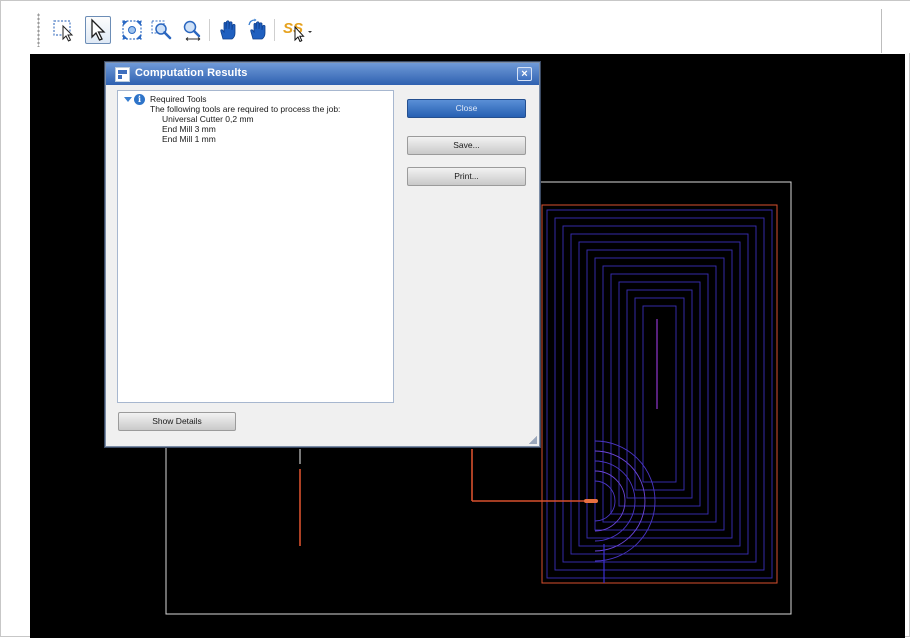 This screenshot has height=638, width=910. Describe the element at coordinates (208, 119) in the screenshot. I see `tree-item: Universal Cutter 0,2 mm` at that location.